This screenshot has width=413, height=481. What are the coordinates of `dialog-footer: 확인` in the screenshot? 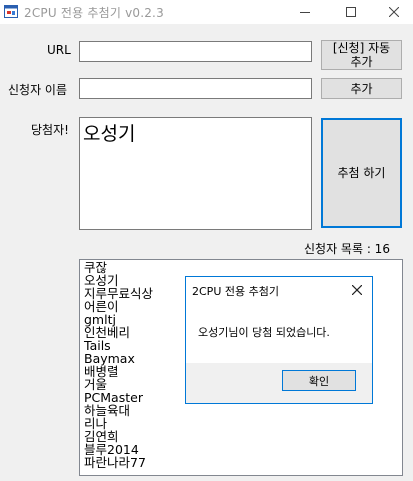 It's located at (279, 383).